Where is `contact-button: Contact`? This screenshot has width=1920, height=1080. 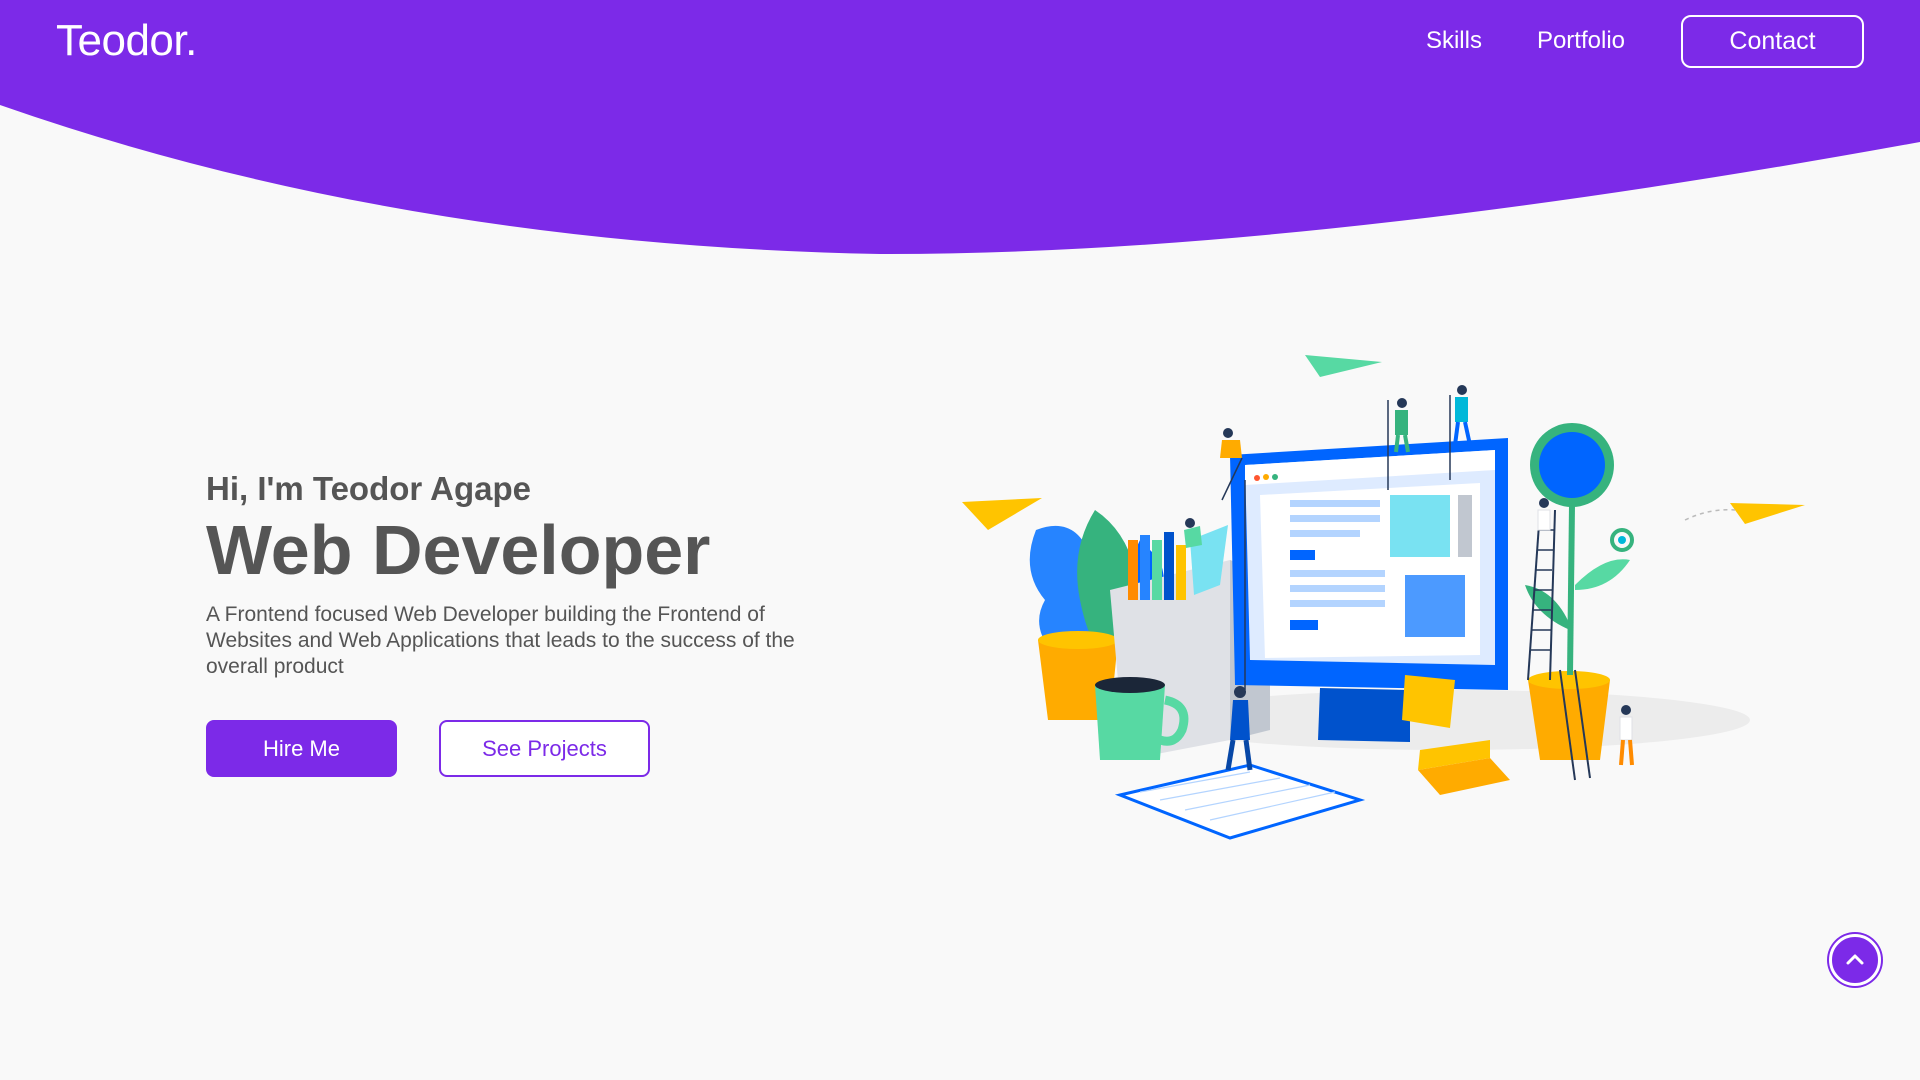
contact-button: Contact is located at coordinates (1772, 41).